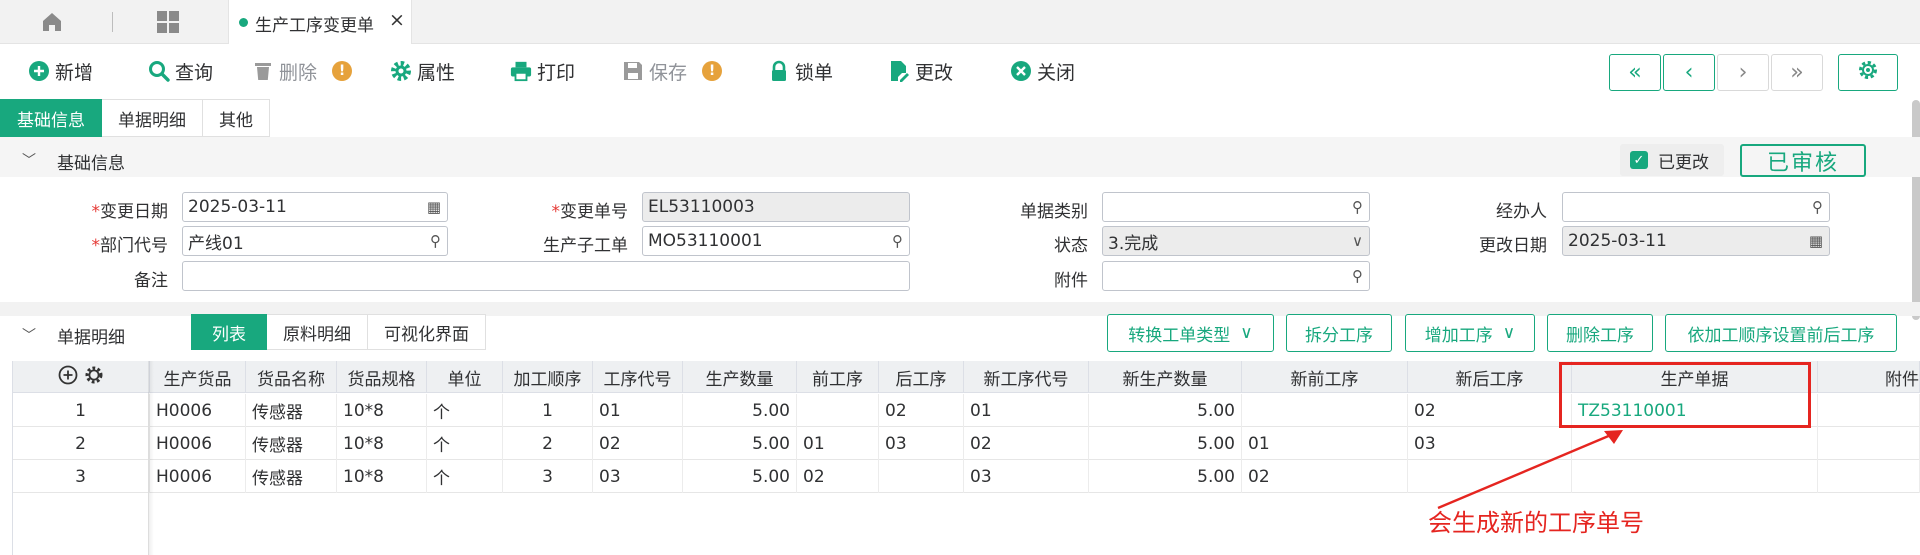 This screenshot has height=555, width=1920. I want to click on settings-button, so click(1868, 72).